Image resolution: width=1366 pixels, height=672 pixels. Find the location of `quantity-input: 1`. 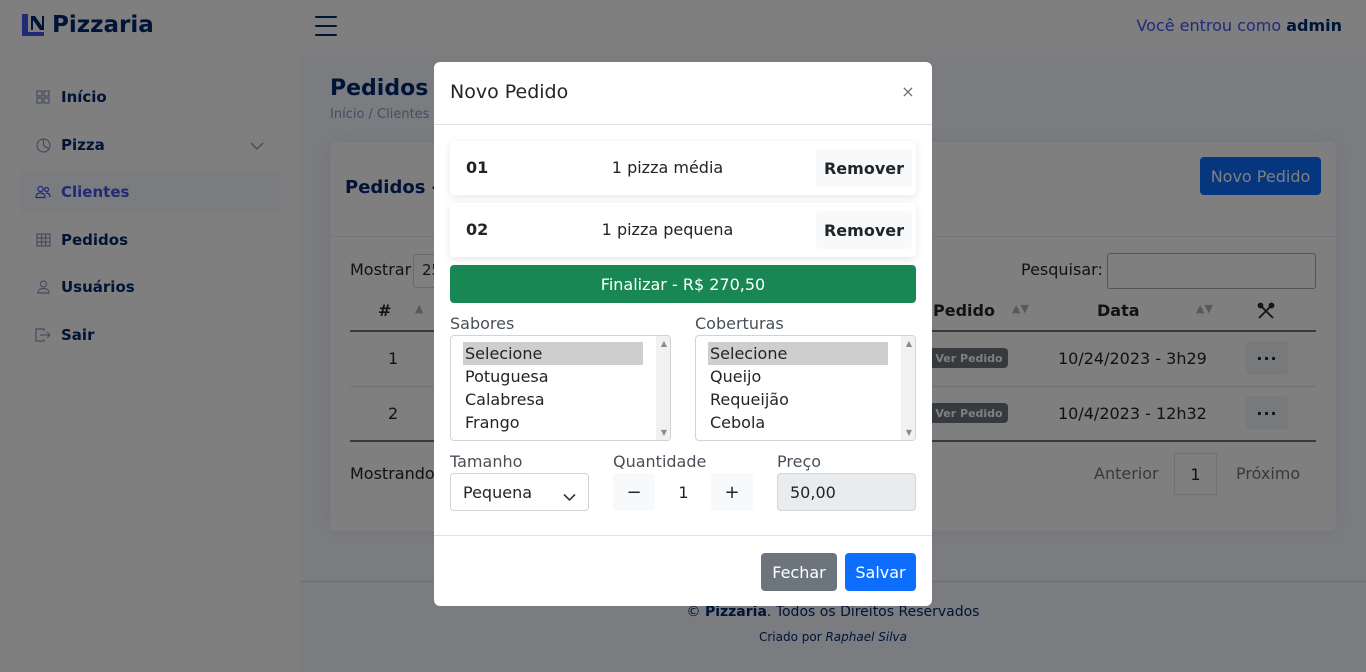

quantity-input: 1 is located at coordinates (683, 492).